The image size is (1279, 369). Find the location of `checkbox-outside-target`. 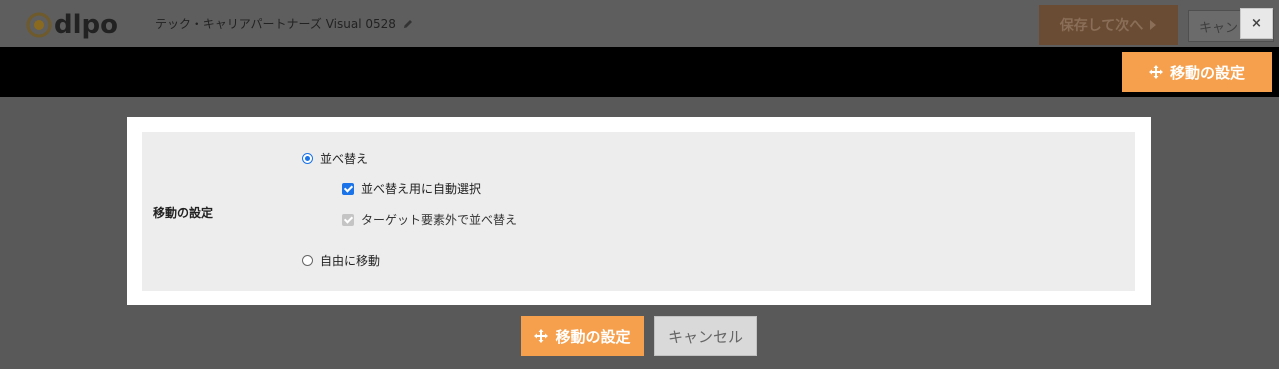

checkbox-outside-target is located at coordinates (348, 219).